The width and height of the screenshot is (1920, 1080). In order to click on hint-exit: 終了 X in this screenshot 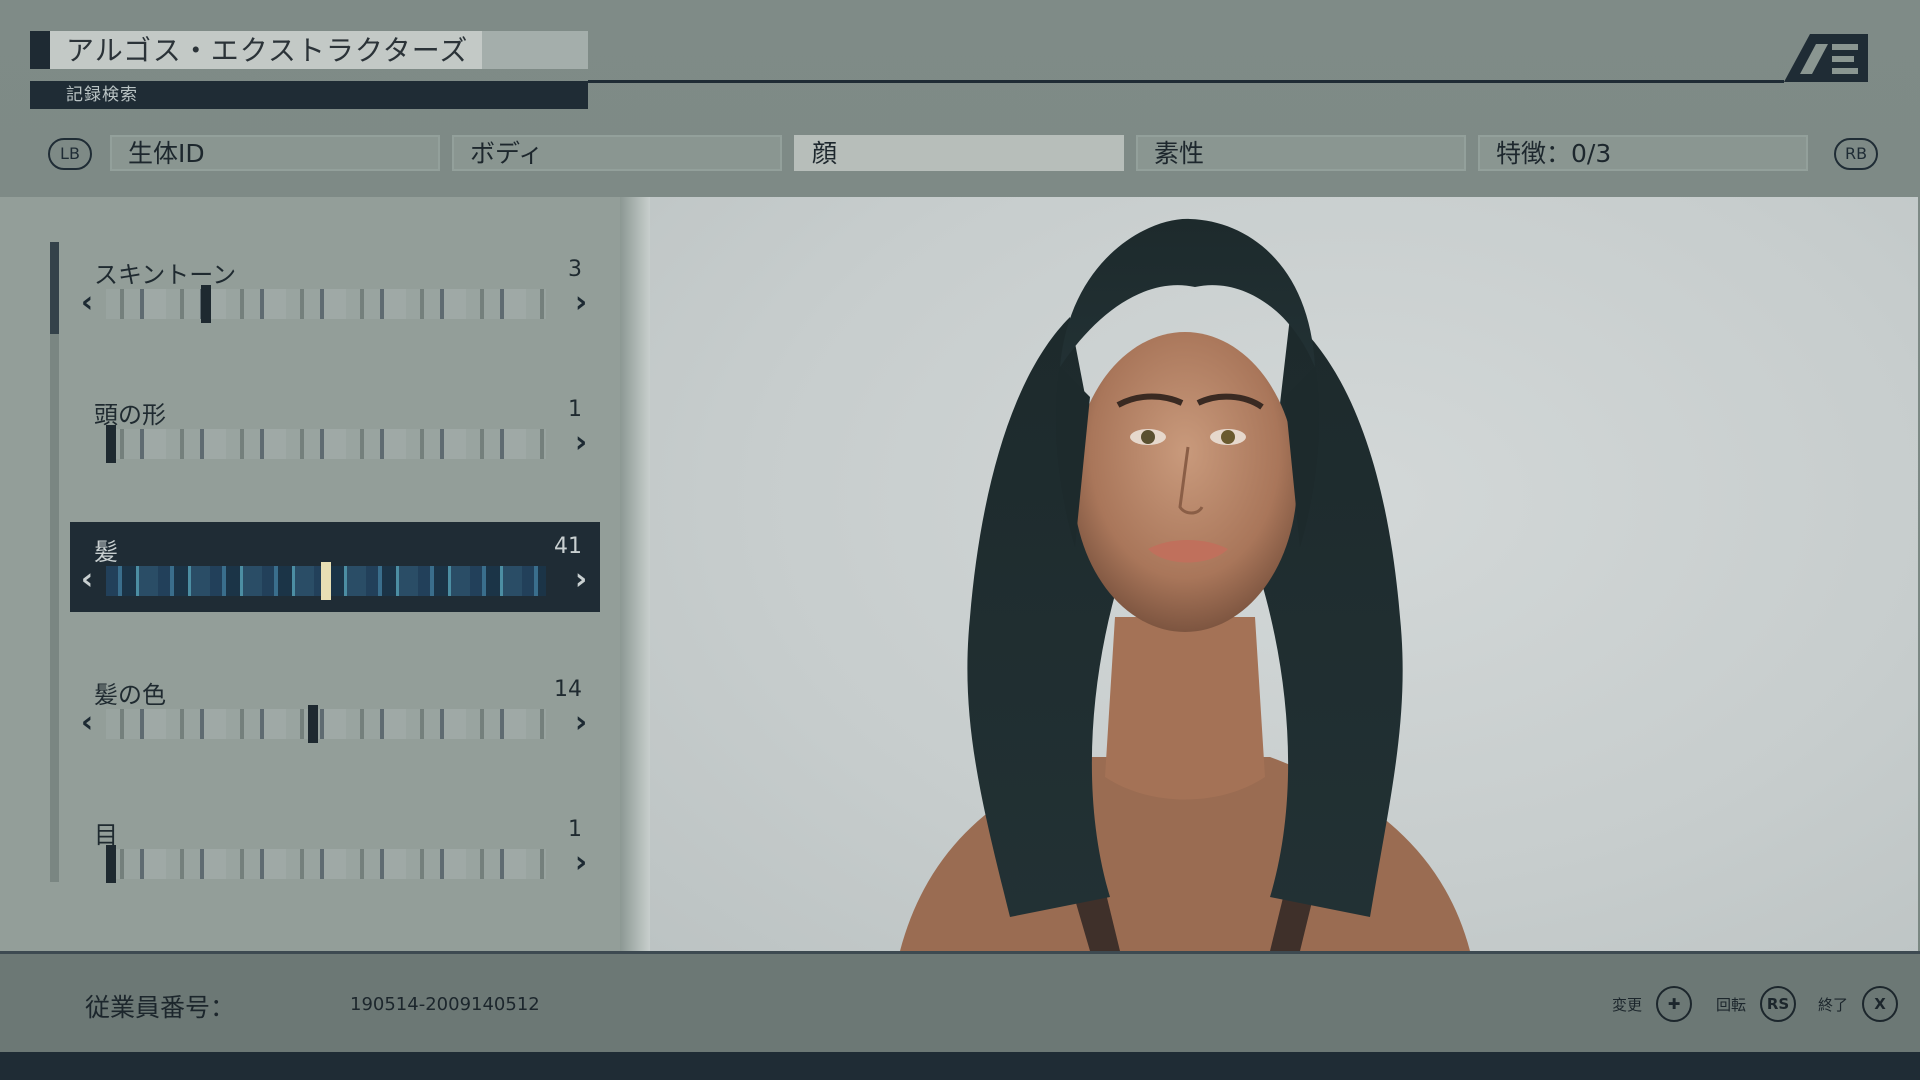, I will do `click(1834, 1004)`.